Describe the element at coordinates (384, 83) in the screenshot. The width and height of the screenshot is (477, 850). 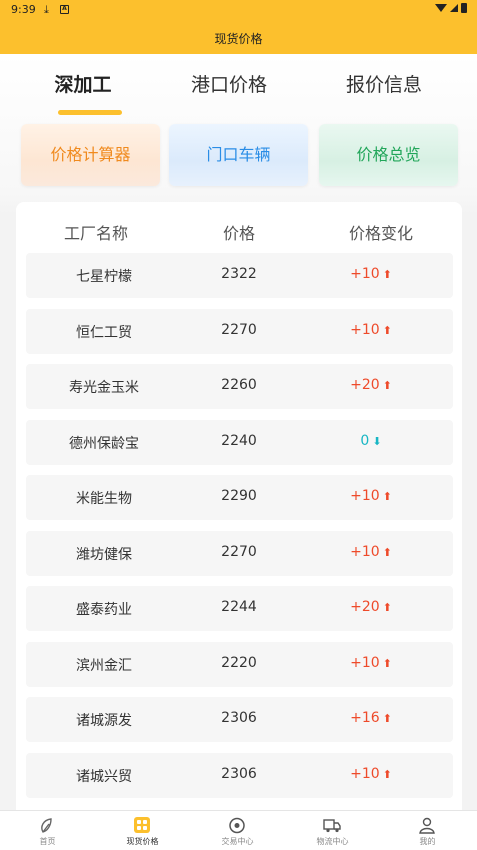
I see `tab-quote-info: 报价信息` at that location.